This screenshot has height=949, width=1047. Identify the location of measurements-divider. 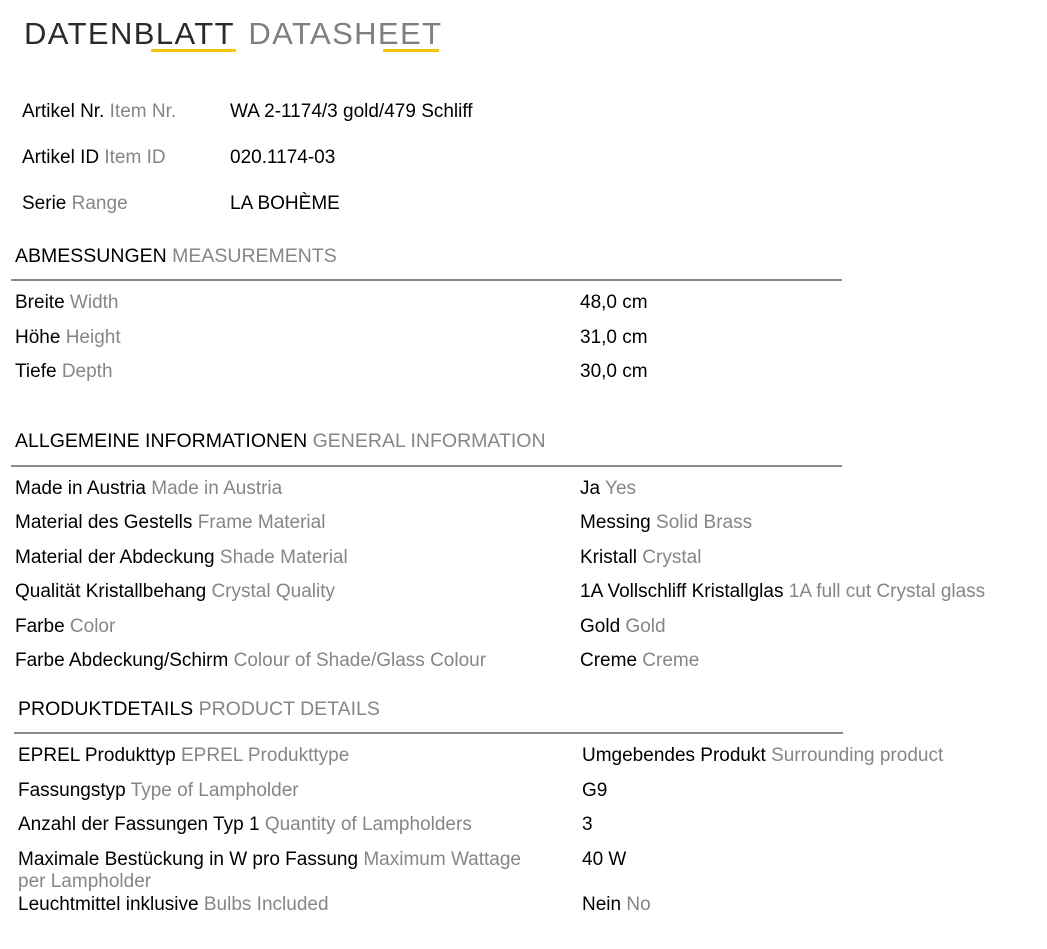
(426, 280).